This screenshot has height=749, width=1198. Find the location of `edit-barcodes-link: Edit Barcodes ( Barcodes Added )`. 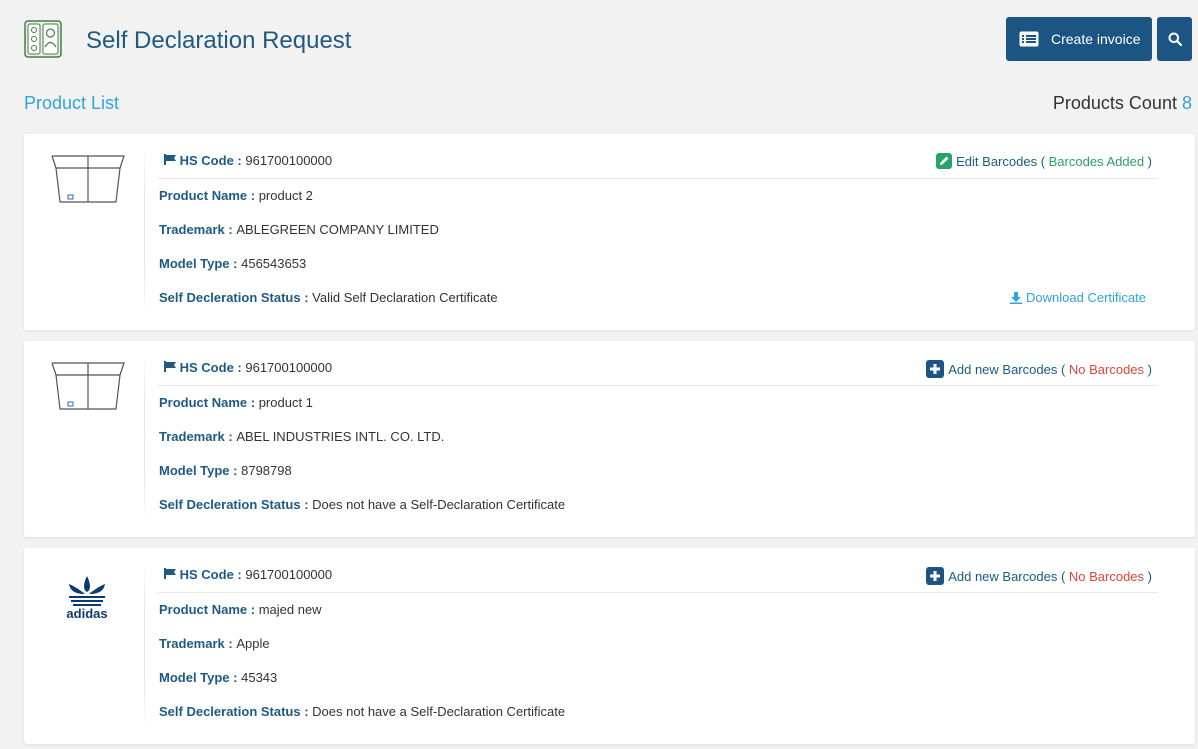

edit-barcodes-link: Edit Barcodes ( Barcodes Added ) is located at coordinates (1044, 161).